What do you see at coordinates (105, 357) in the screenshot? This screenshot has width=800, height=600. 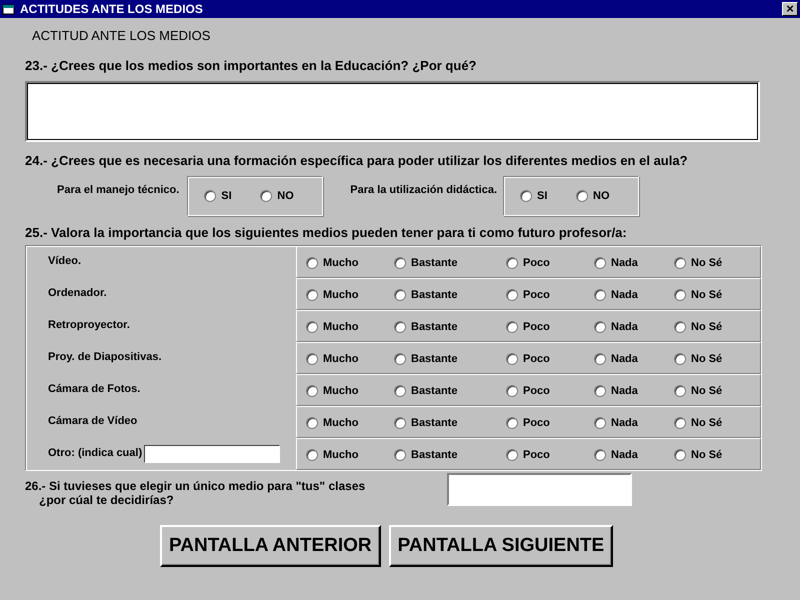 I see `media-label: Proy. de Diapositivas.` at bounding box center [105, 357].